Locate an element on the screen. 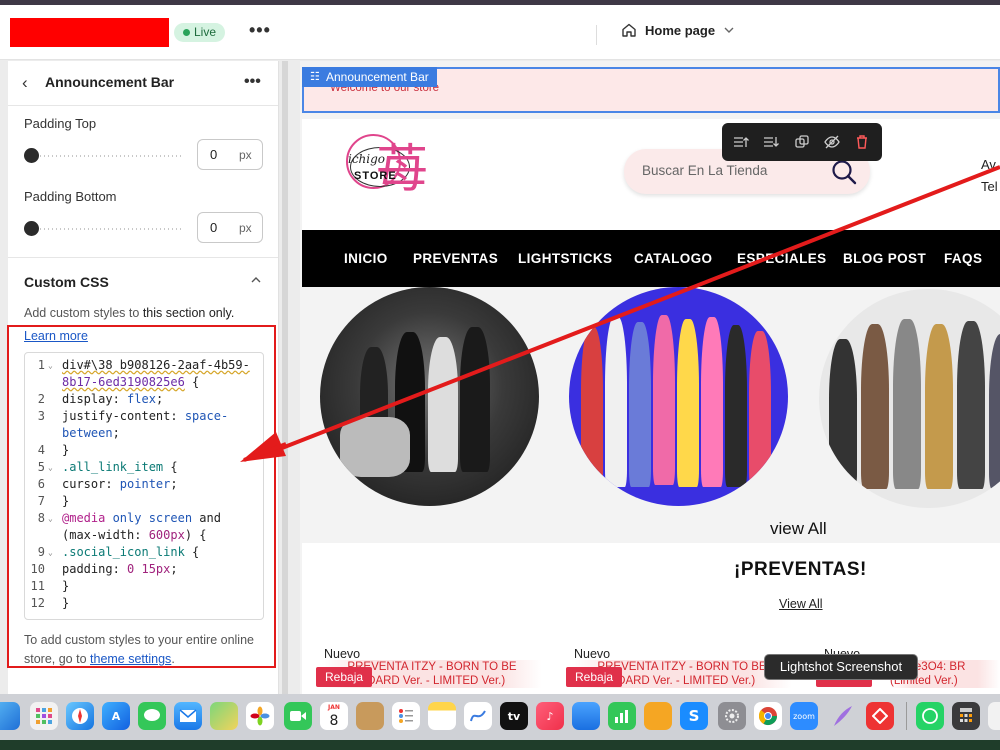  theme-settings-link: theme settings is located at coordinates (130, 659).